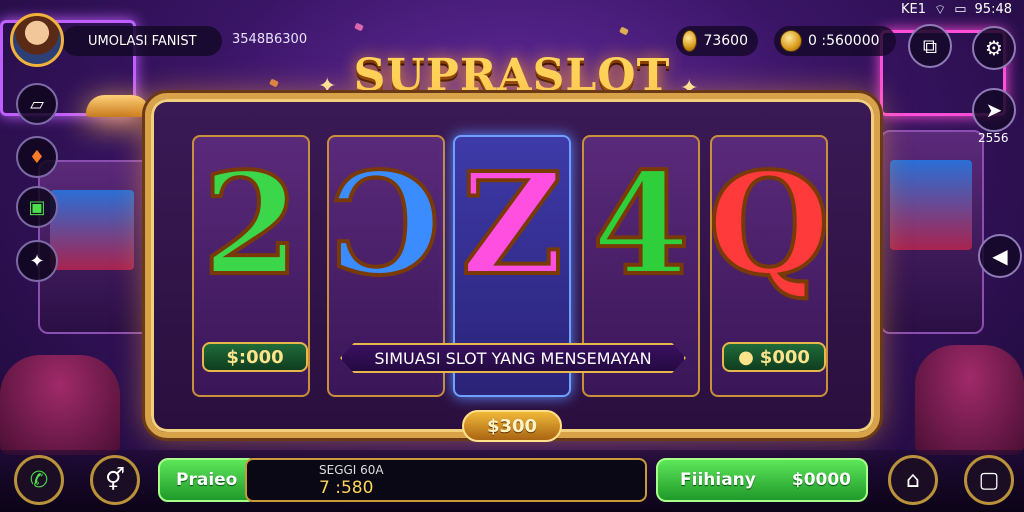 The image size is (1024, 512). What do you see at coordinates (725, 41) in the screenshot?
I see `coin-amount: 73600` at bounding box center [725, 41].